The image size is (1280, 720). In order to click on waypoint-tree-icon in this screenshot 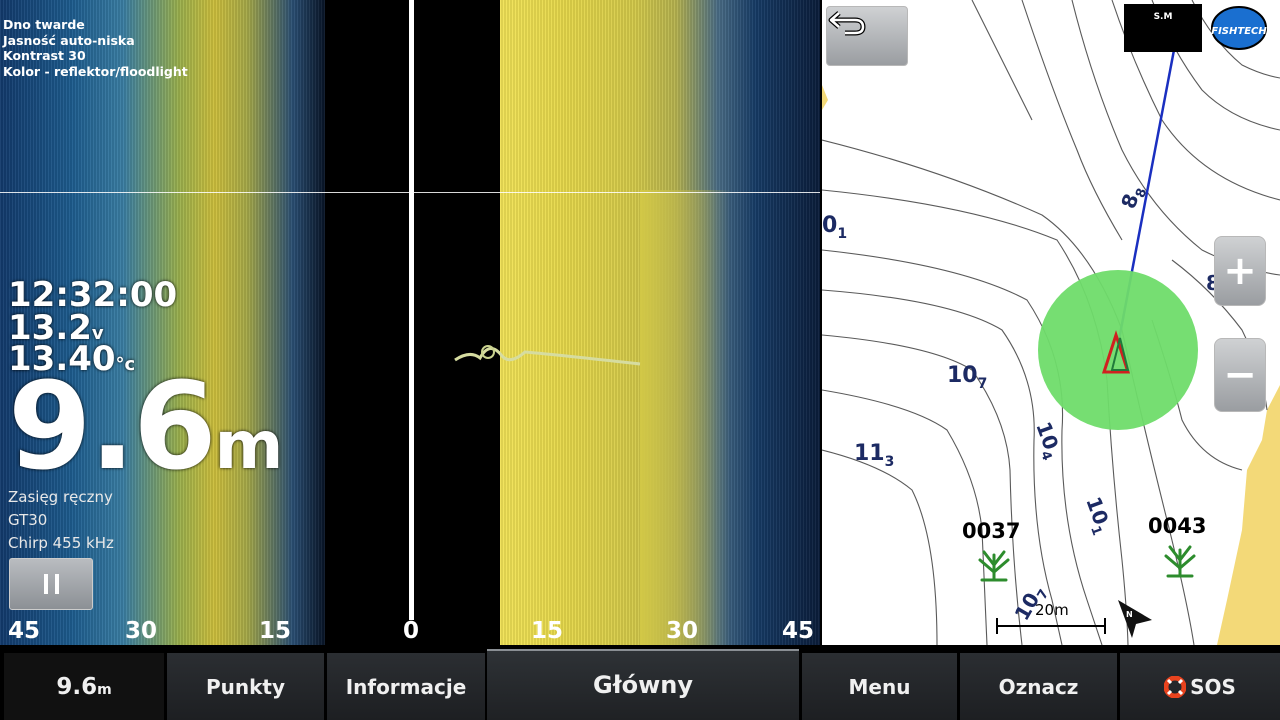, I will do `click(1180, 561)`.